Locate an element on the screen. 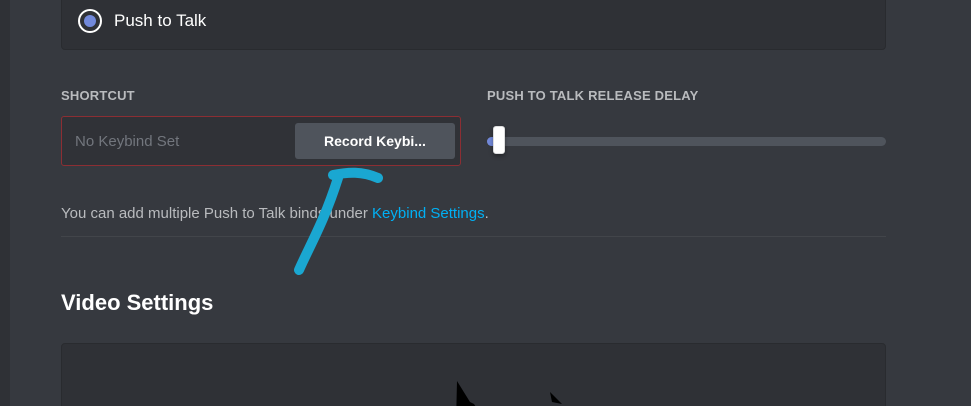 This screenshot has width=971, height=406. help-text-suffix: . is located at coordinates (486, 213).